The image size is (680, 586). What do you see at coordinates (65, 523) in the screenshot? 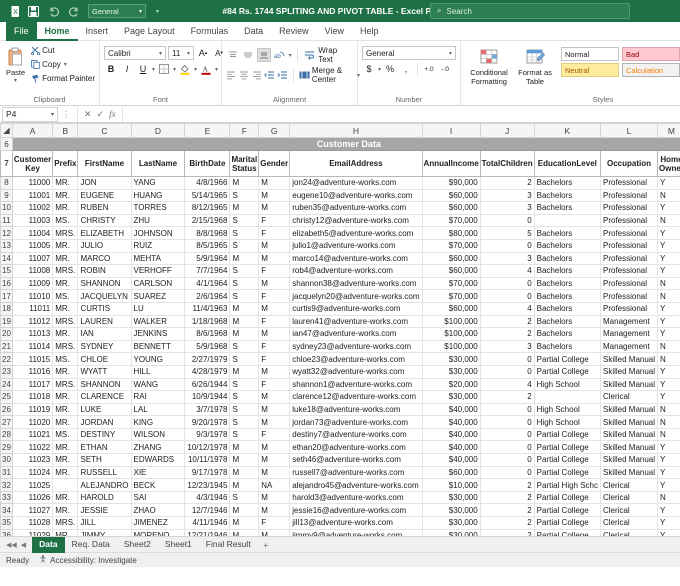
I see `table-cell: MRS.` at bounding box center [65, 523].